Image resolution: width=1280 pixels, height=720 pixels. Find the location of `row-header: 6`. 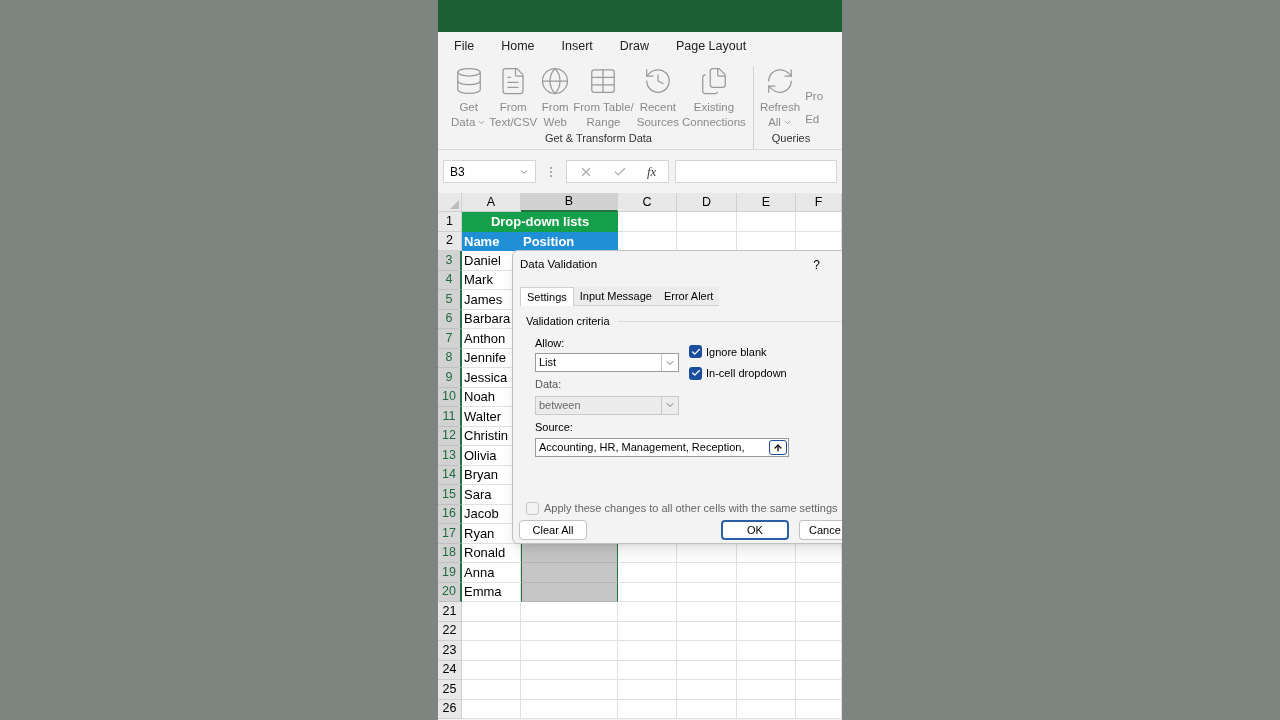

row-header: 6 is located at coordinates (450, 319).